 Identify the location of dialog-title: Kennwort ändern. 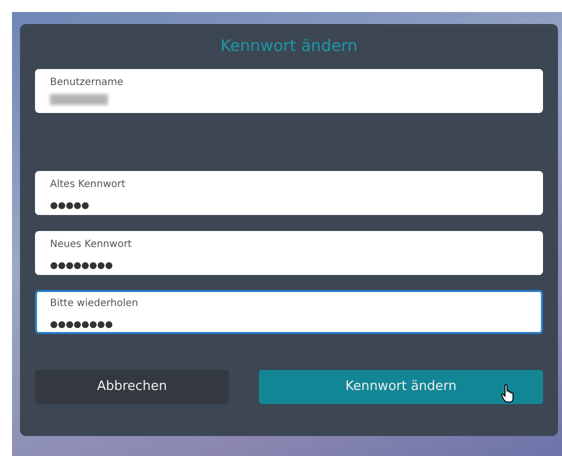
(288, 46).